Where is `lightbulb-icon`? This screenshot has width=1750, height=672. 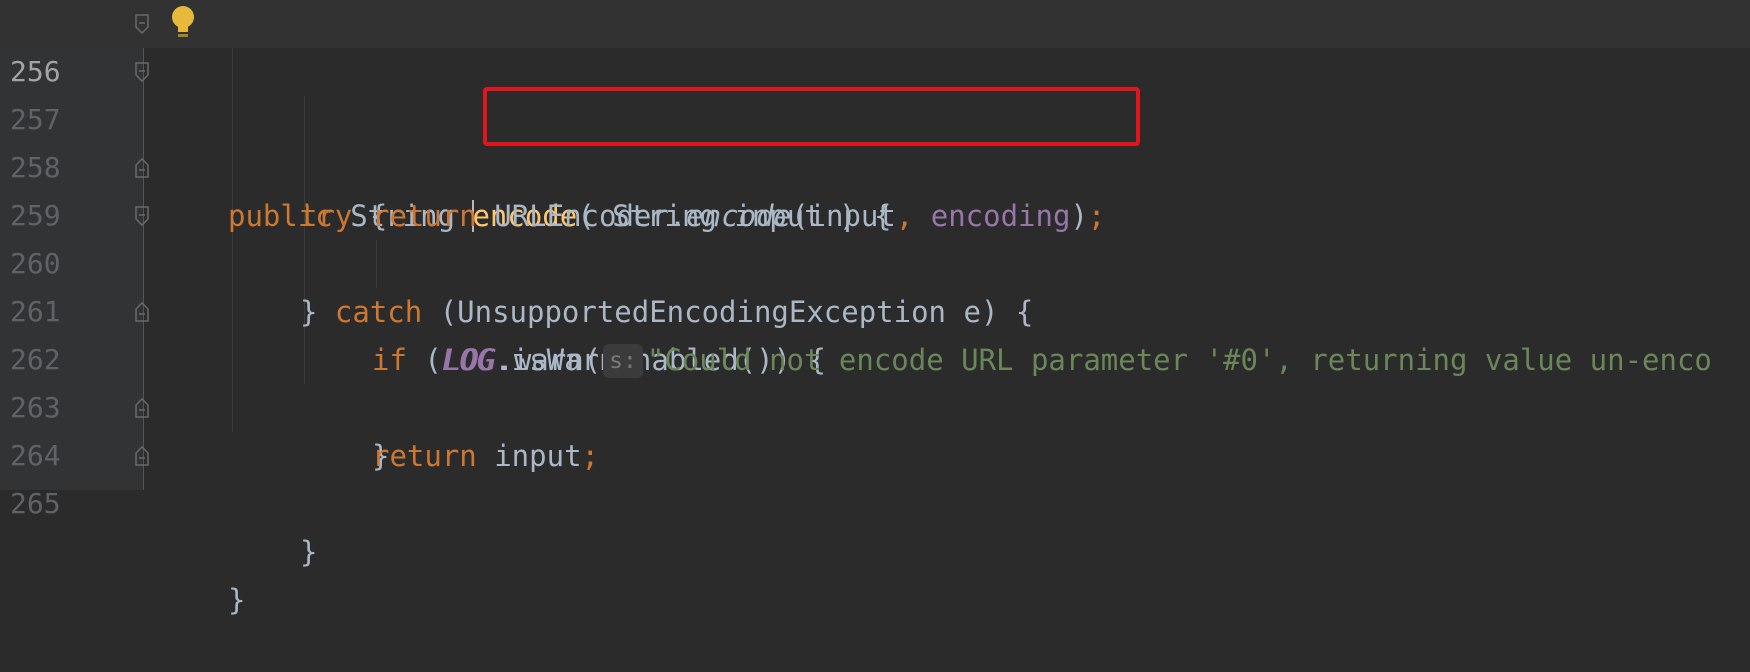 lightbulb-icon is located at coordinates (183, 24).